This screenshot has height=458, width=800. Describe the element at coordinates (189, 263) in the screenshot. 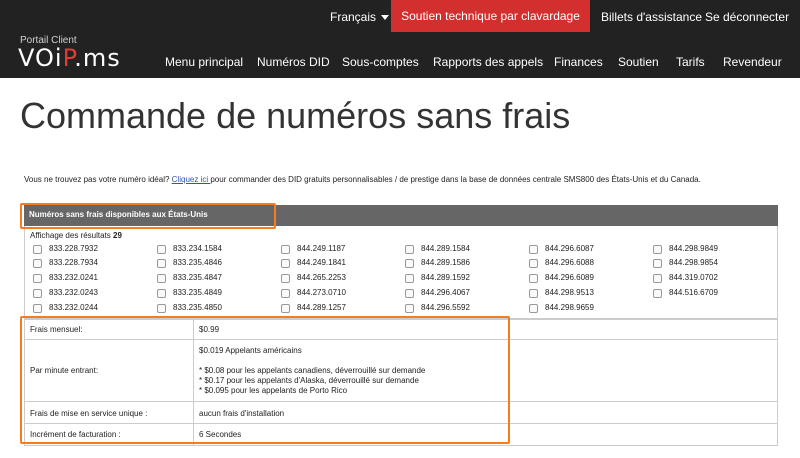

I see `number-option: 833.235.4846` at that location.